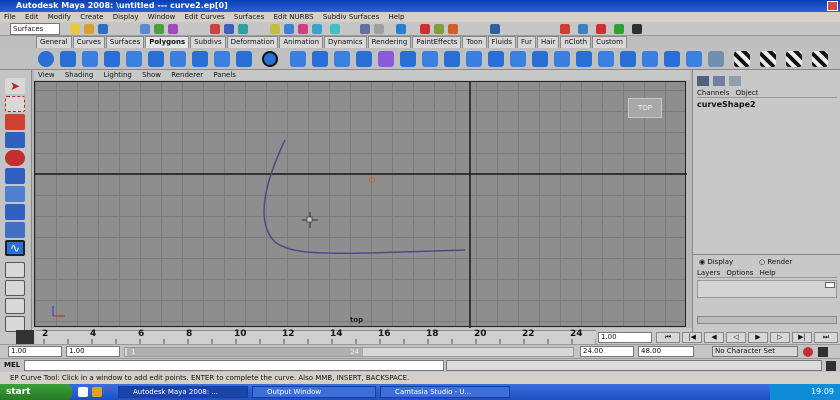  What do you see at coordinates (540, 59) in the screenshot?
I see `bevel-icon` at bounding box center [540, 59].